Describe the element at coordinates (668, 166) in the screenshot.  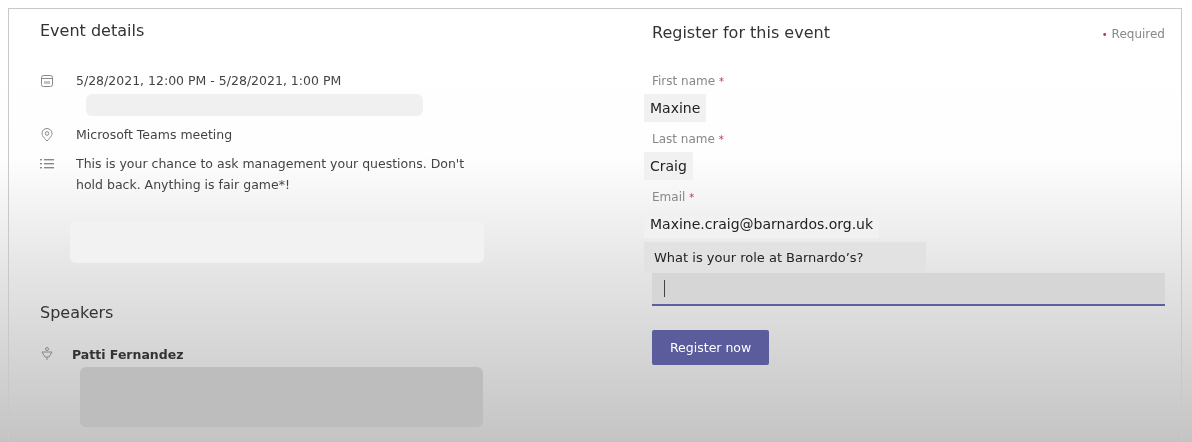
I see `input-field: Craig` at that location.